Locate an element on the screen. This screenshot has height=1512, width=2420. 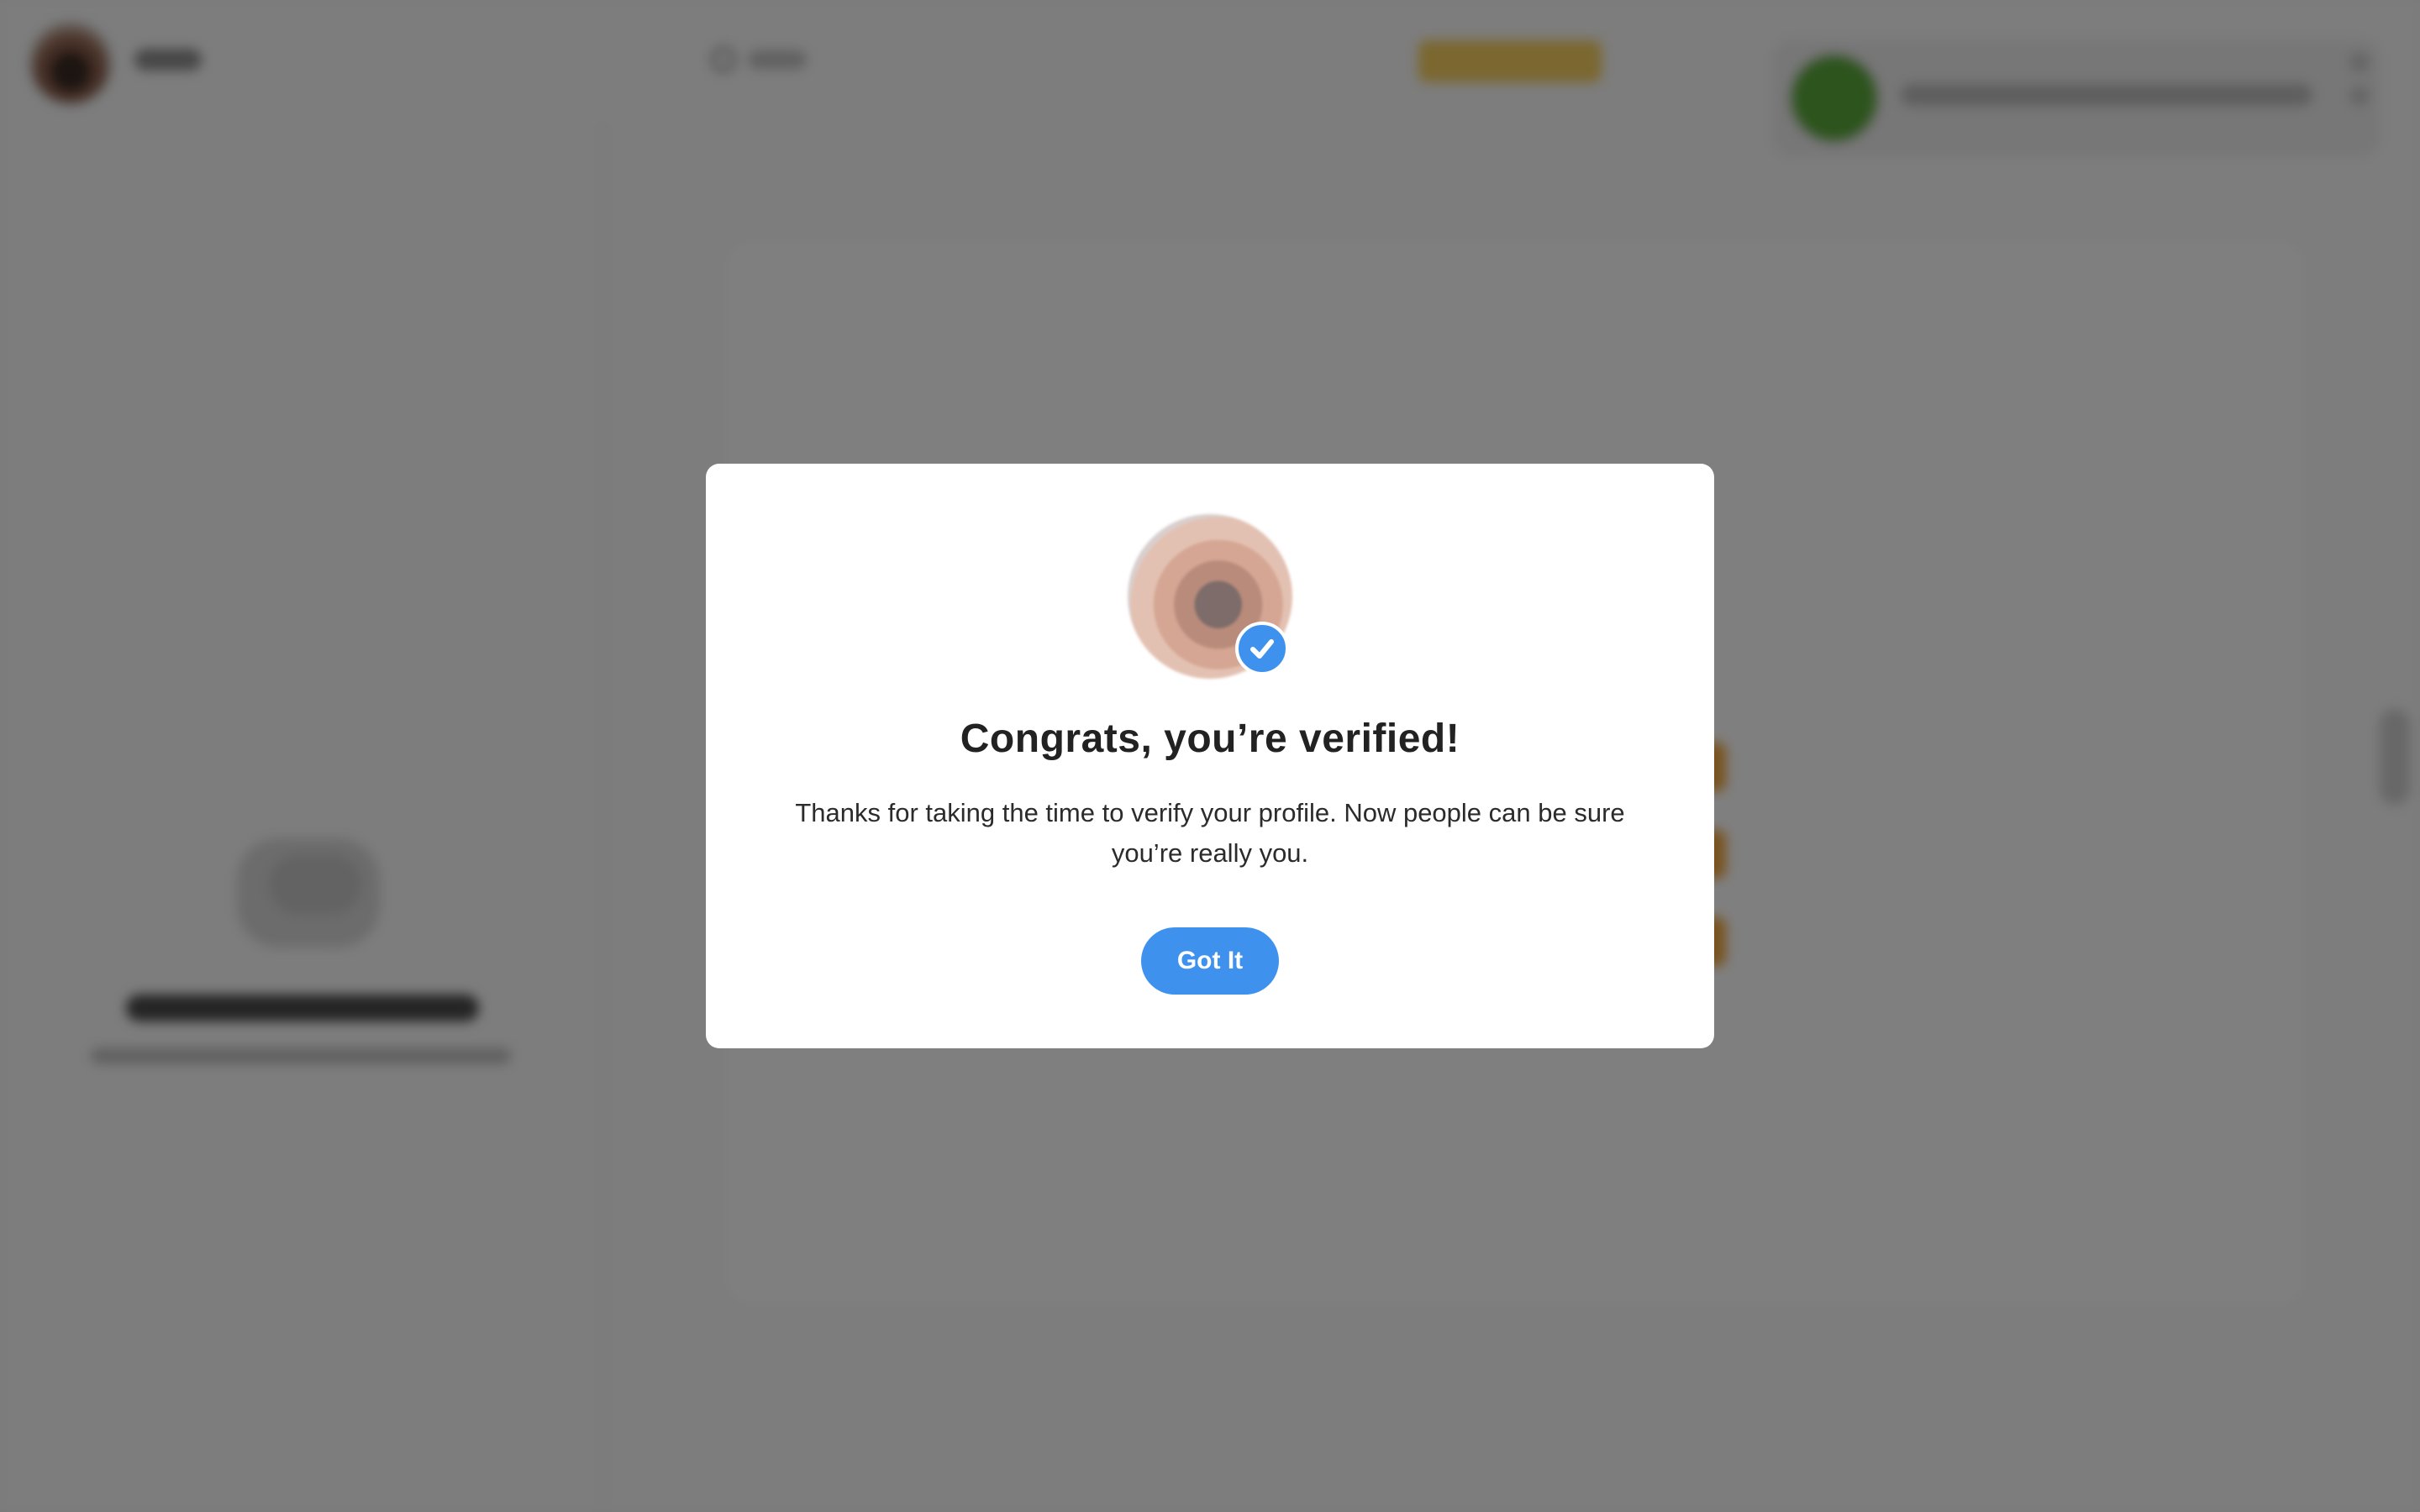
profile-photo-wrap is located at coordinates (1210, 596).